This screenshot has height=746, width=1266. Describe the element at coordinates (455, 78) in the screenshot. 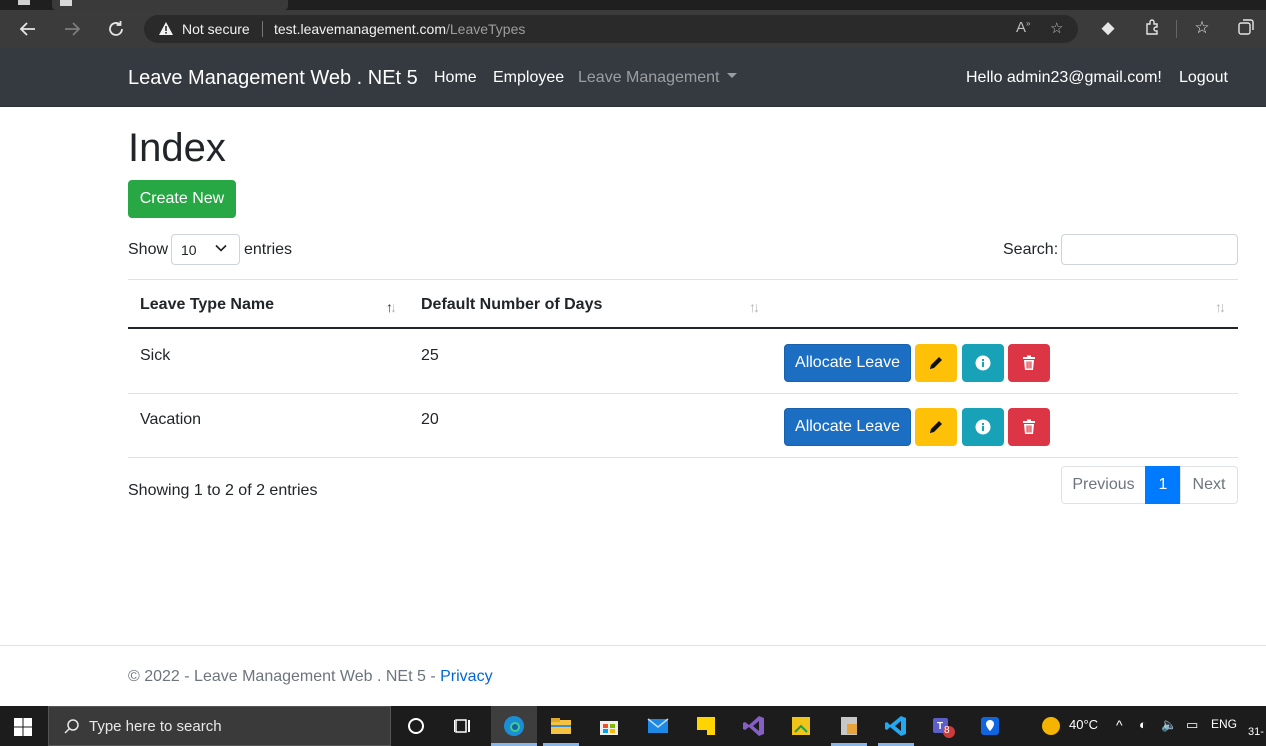

I see `nav-home: Home` at that location.